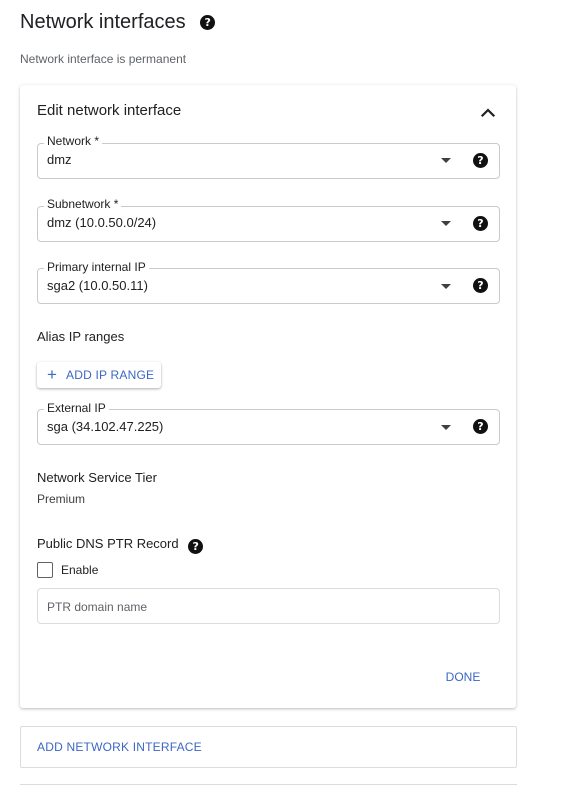  Describe the element at coordinates (268, 161) in the screenshot. I see `network-select` at that location.